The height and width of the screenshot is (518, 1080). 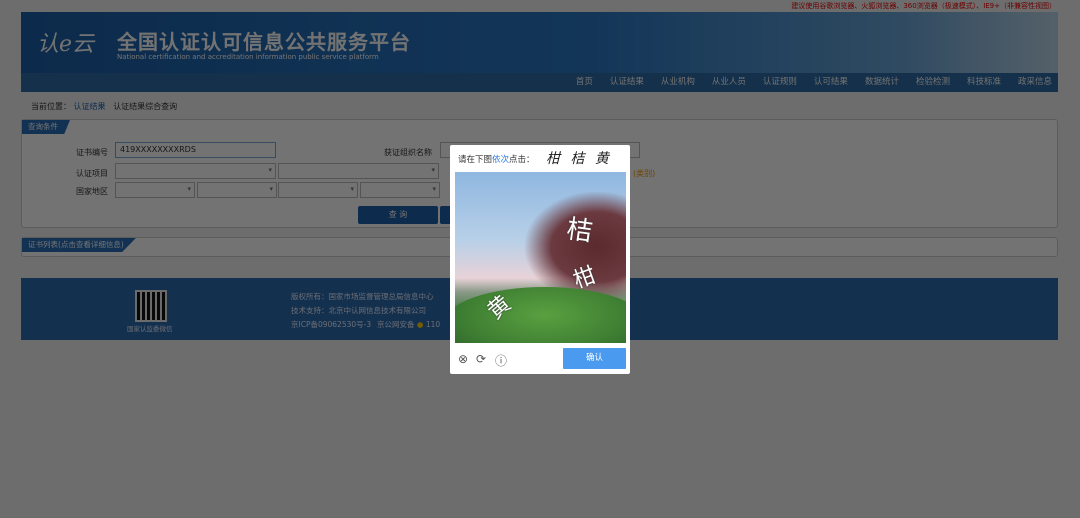 I want to click on copyright-text: 版权所有：国家市场监督管理总局信息中心, so click(x=362, y=296).